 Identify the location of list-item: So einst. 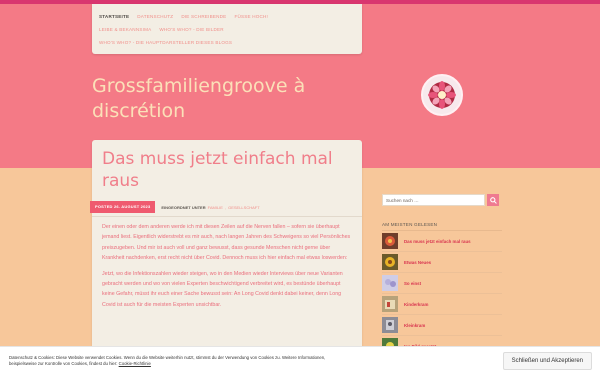
(442, 283).